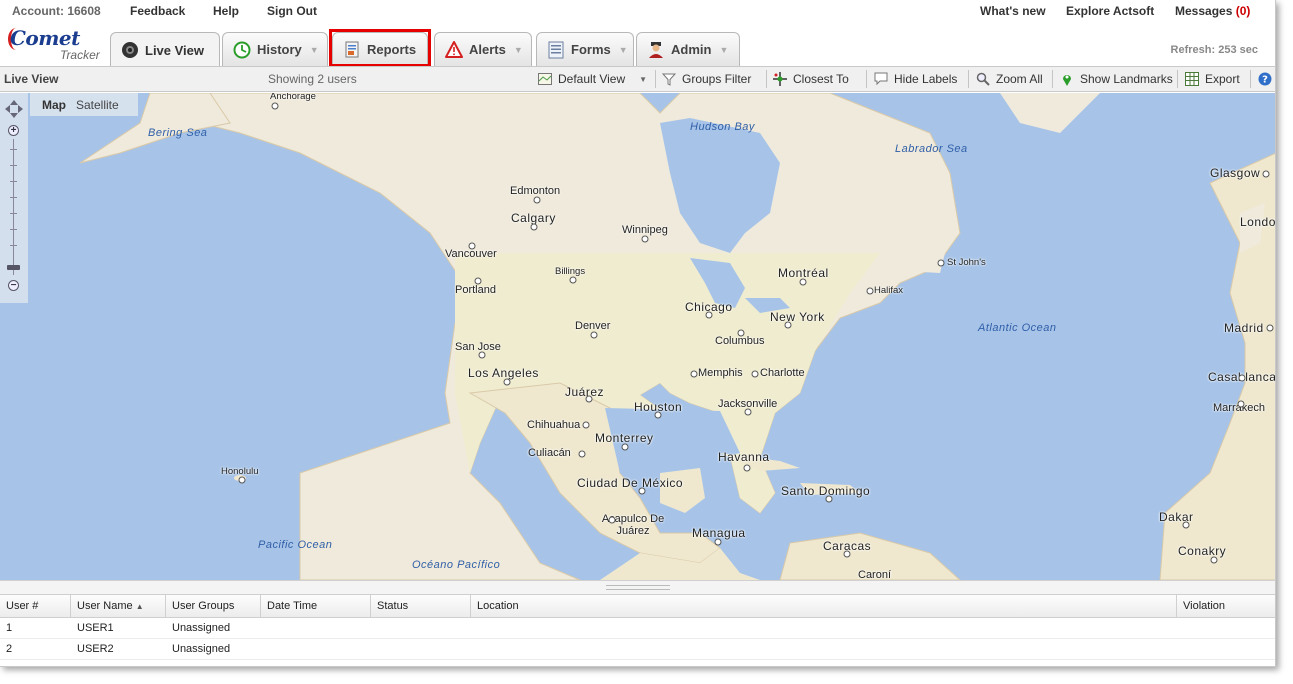  What do you see at coordinates (31, 79) in the screenshot?
I see `toolbar-title: Live View` at bounding box center [31, 79].